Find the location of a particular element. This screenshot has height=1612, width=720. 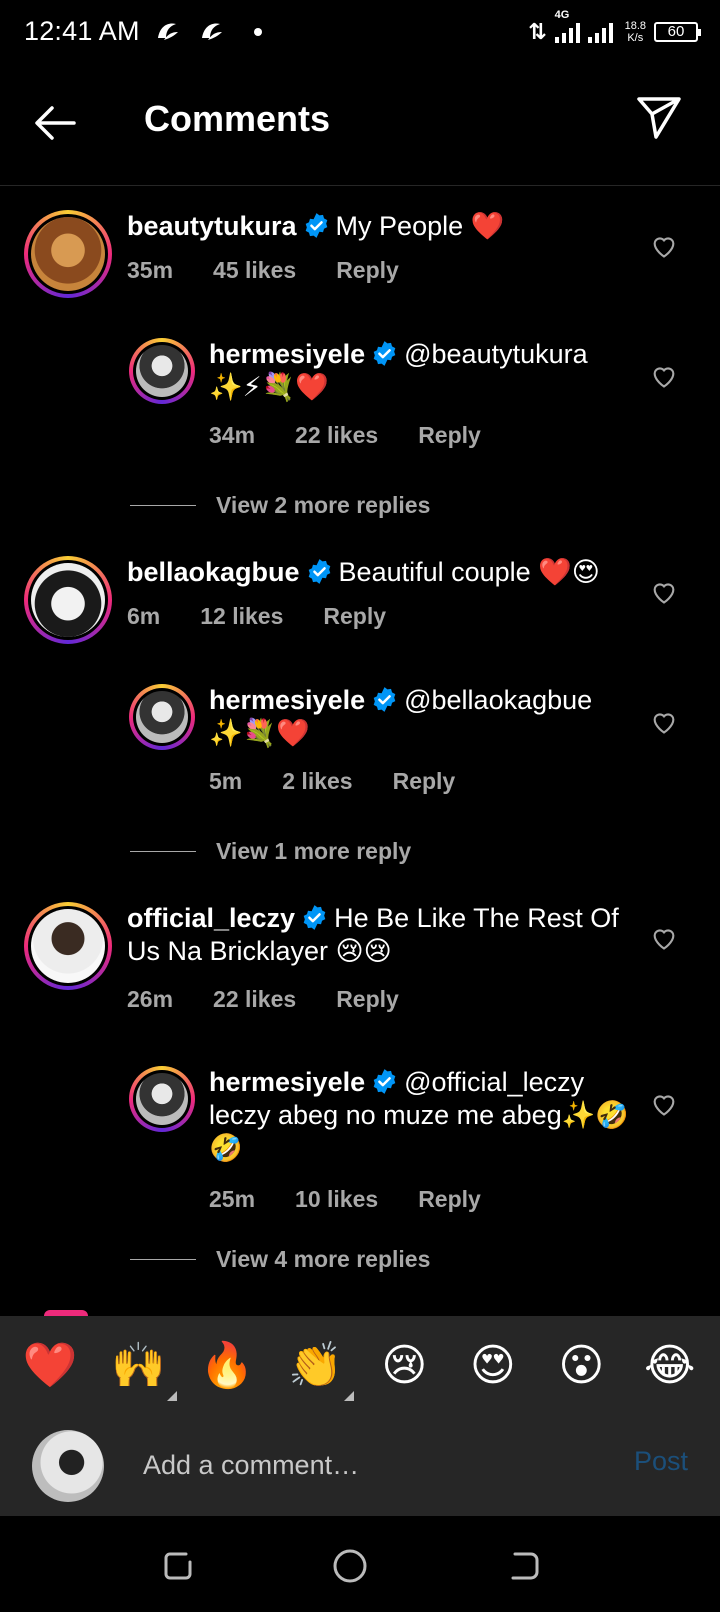

reply-time: 34m is located at coordinates (232, 435).